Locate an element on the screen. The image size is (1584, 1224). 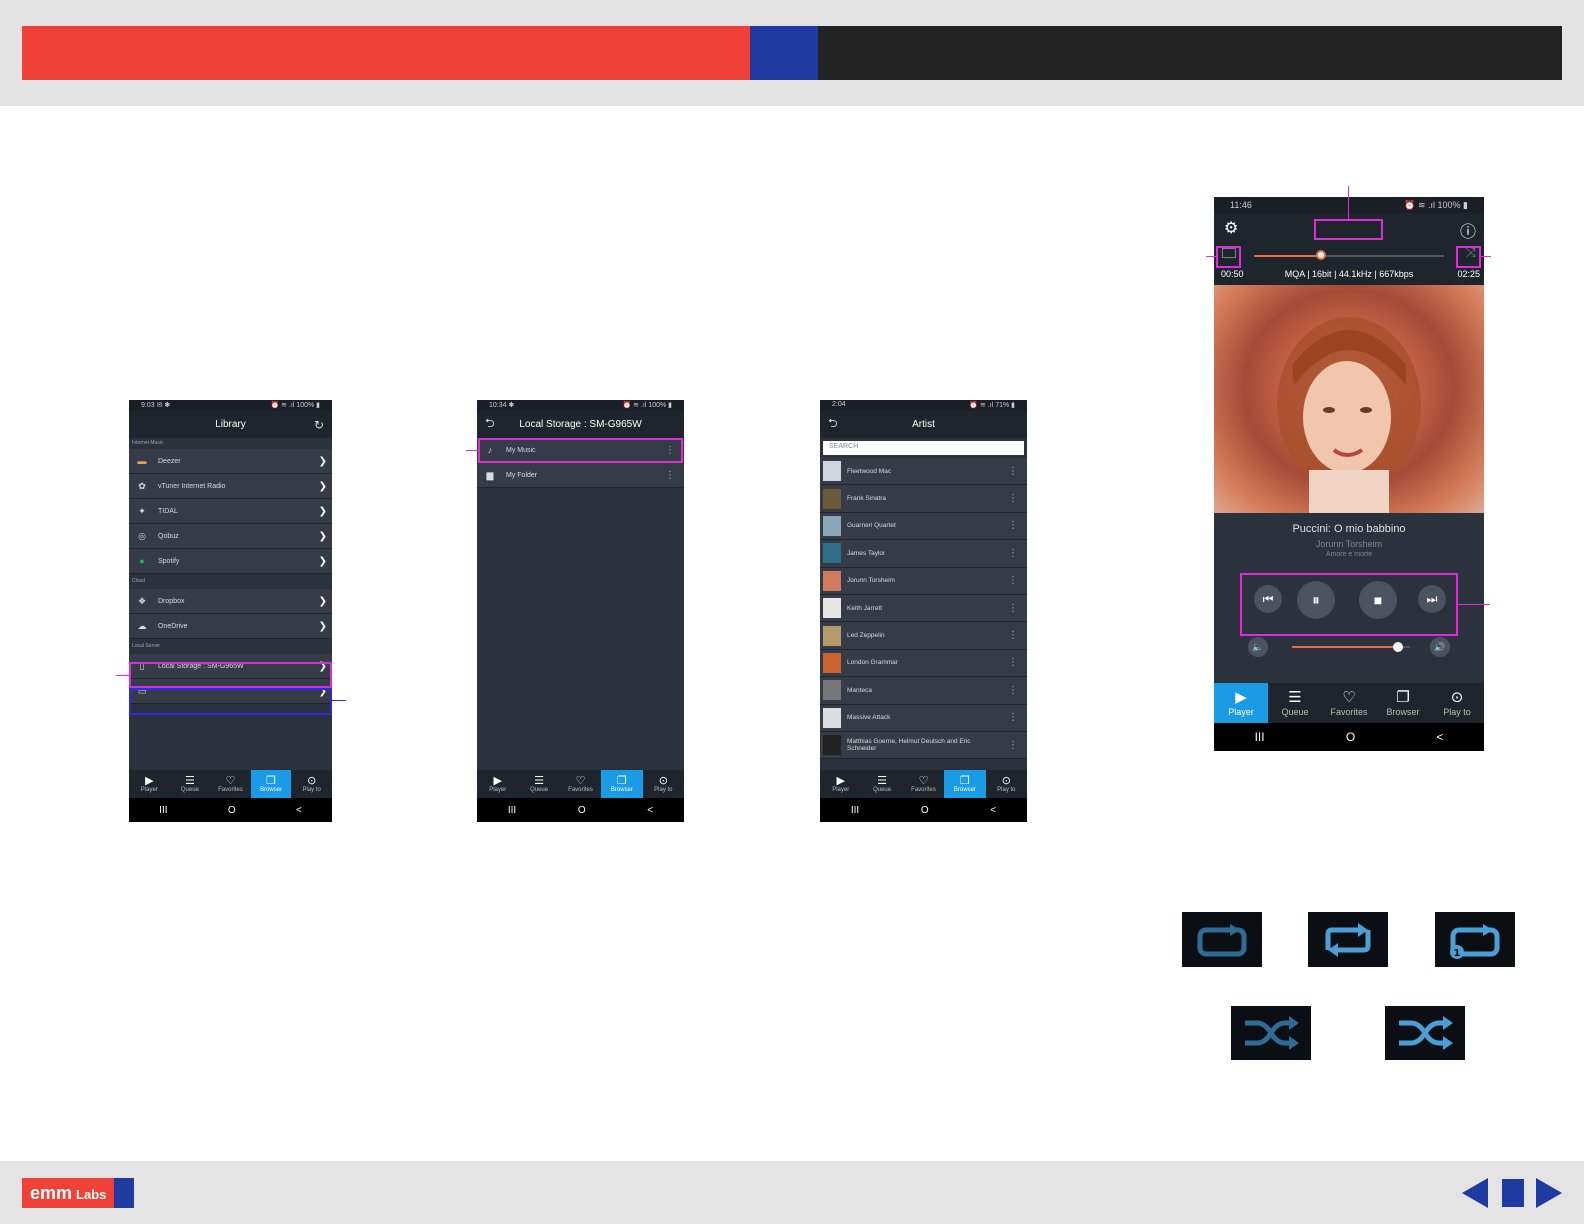
list-item: James Taylor ⋮ is located at coordinates (923, 554).